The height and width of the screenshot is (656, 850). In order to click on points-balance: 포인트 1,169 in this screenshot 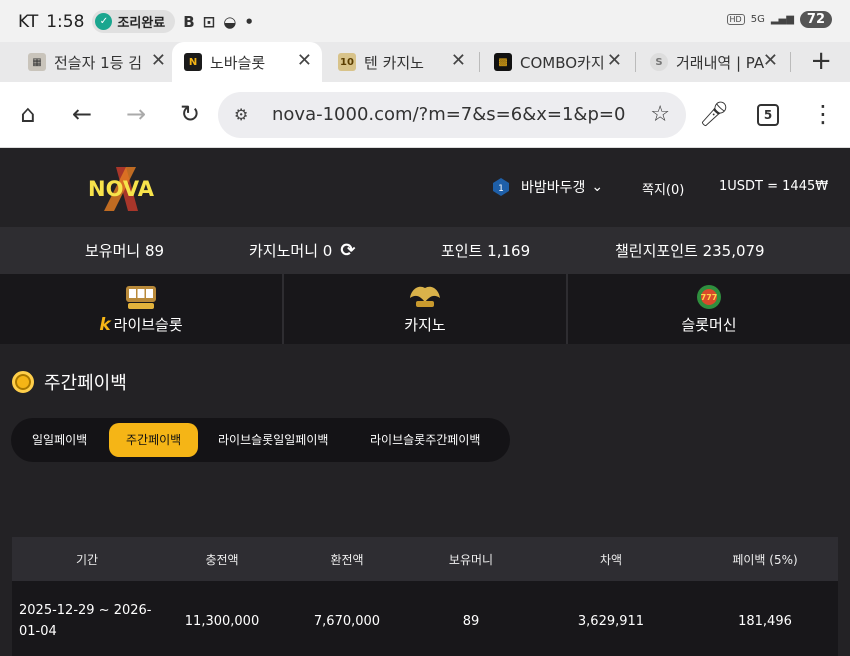, I will do `click(486, 251)`.